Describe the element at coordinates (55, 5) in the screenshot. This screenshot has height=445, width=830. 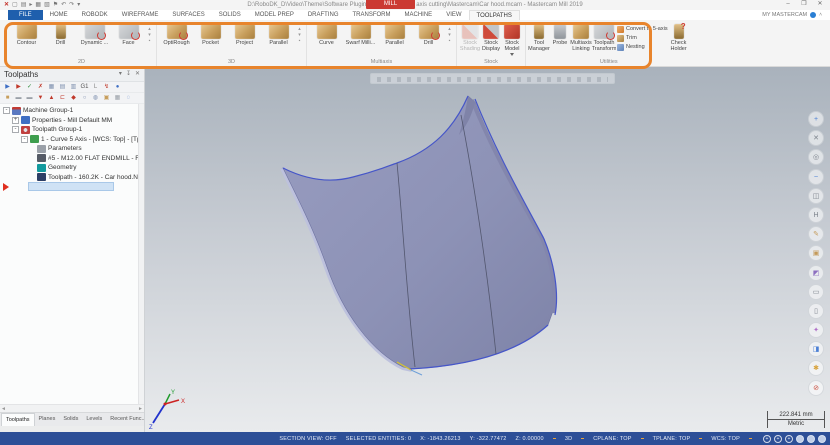
I see `tags-icon: ⚑` at that location.